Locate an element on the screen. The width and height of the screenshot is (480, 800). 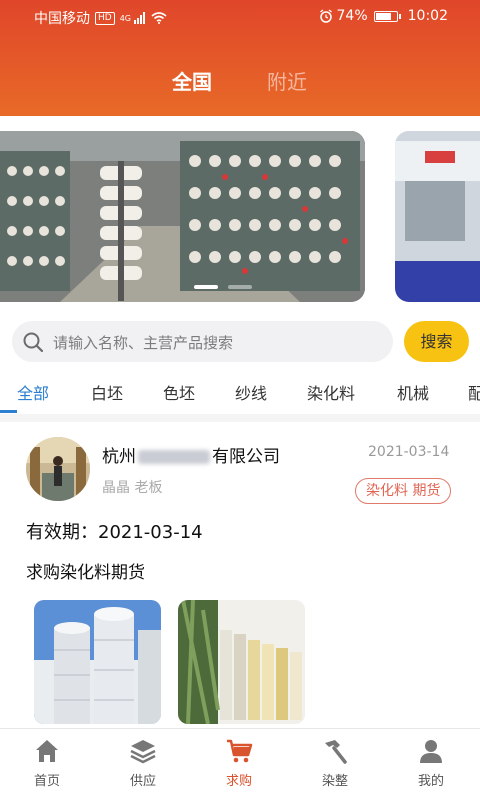
category-tab-dyed-greige: 色坯 is located at coordinates (179, 392).